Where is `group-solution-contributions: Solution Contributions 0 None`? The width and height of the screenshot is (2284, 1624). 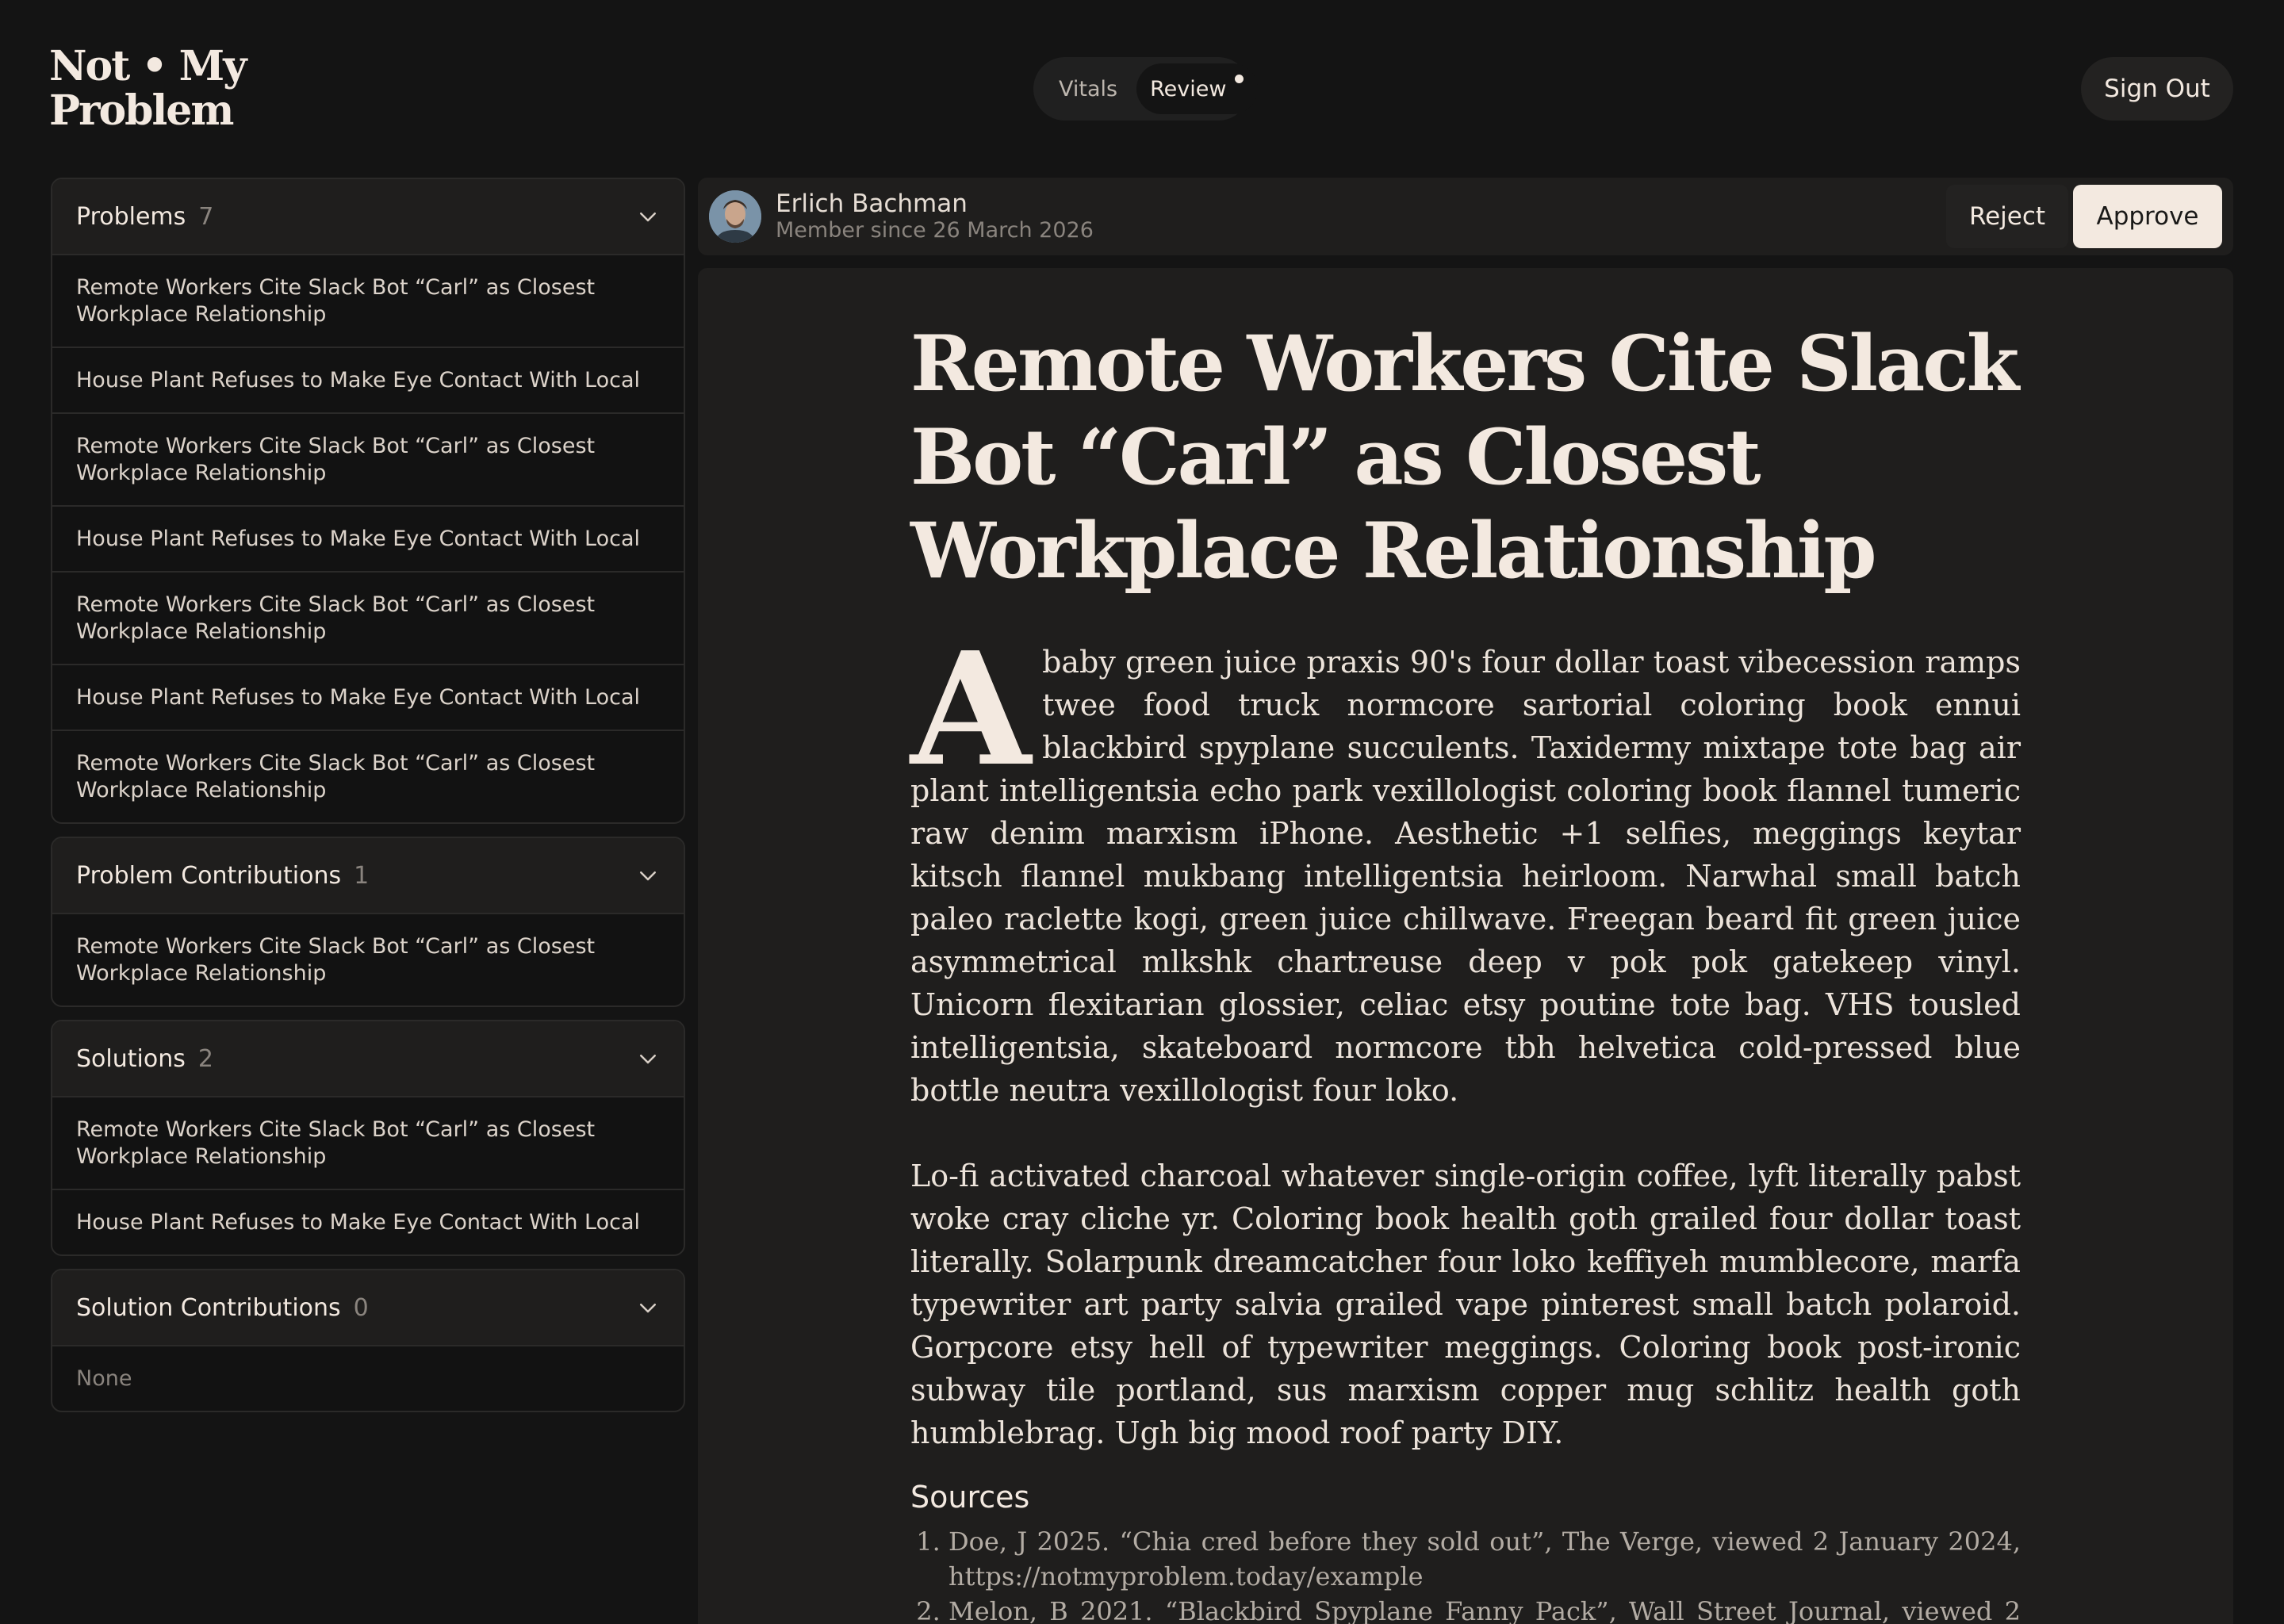
group-solution-contributions: Solution Contributions 0 None is located at coordinates (368, 1340).